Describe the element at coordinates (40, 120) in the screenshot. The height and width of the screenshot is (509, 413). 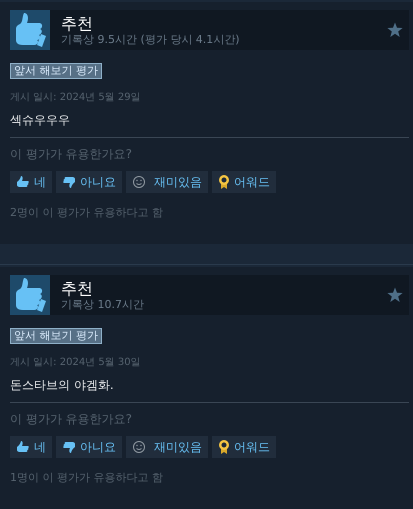
I see `review-text: 섹슈우우우` at that location.